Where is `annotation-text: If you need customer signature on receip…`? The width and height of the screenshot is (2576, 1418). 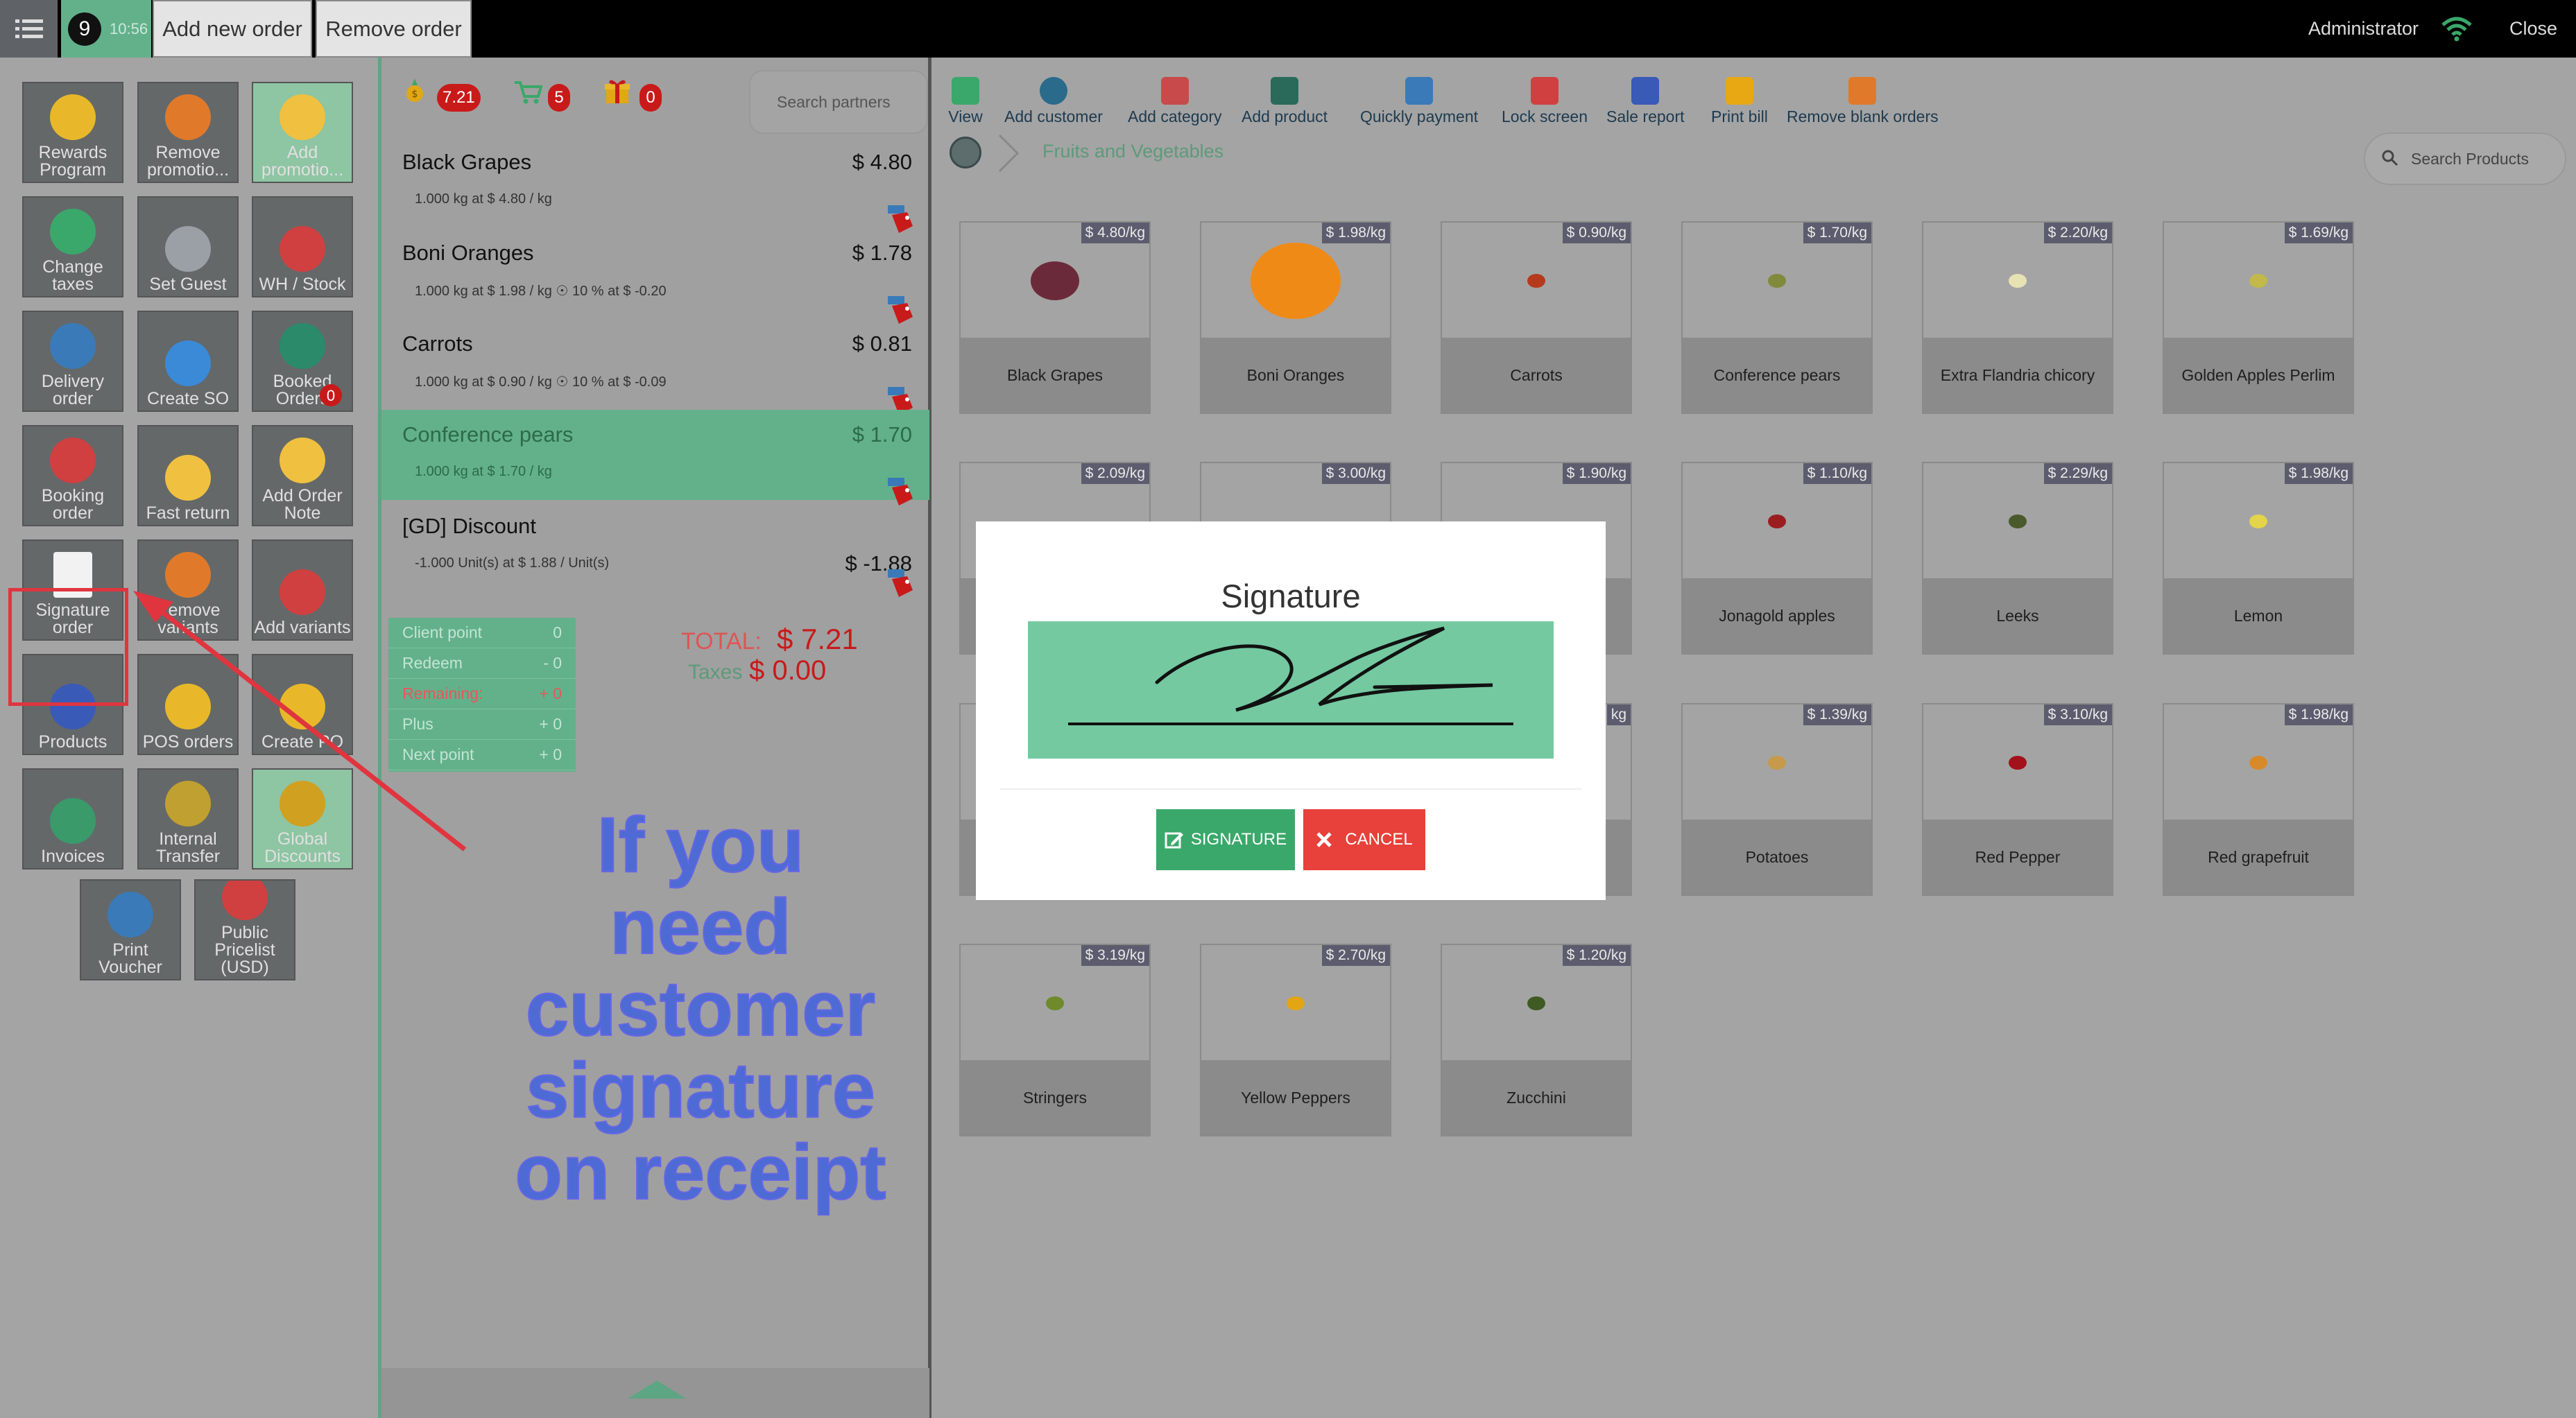
annotation-text: If you need customer signature on receip… is located at coordinates (700, 1009).